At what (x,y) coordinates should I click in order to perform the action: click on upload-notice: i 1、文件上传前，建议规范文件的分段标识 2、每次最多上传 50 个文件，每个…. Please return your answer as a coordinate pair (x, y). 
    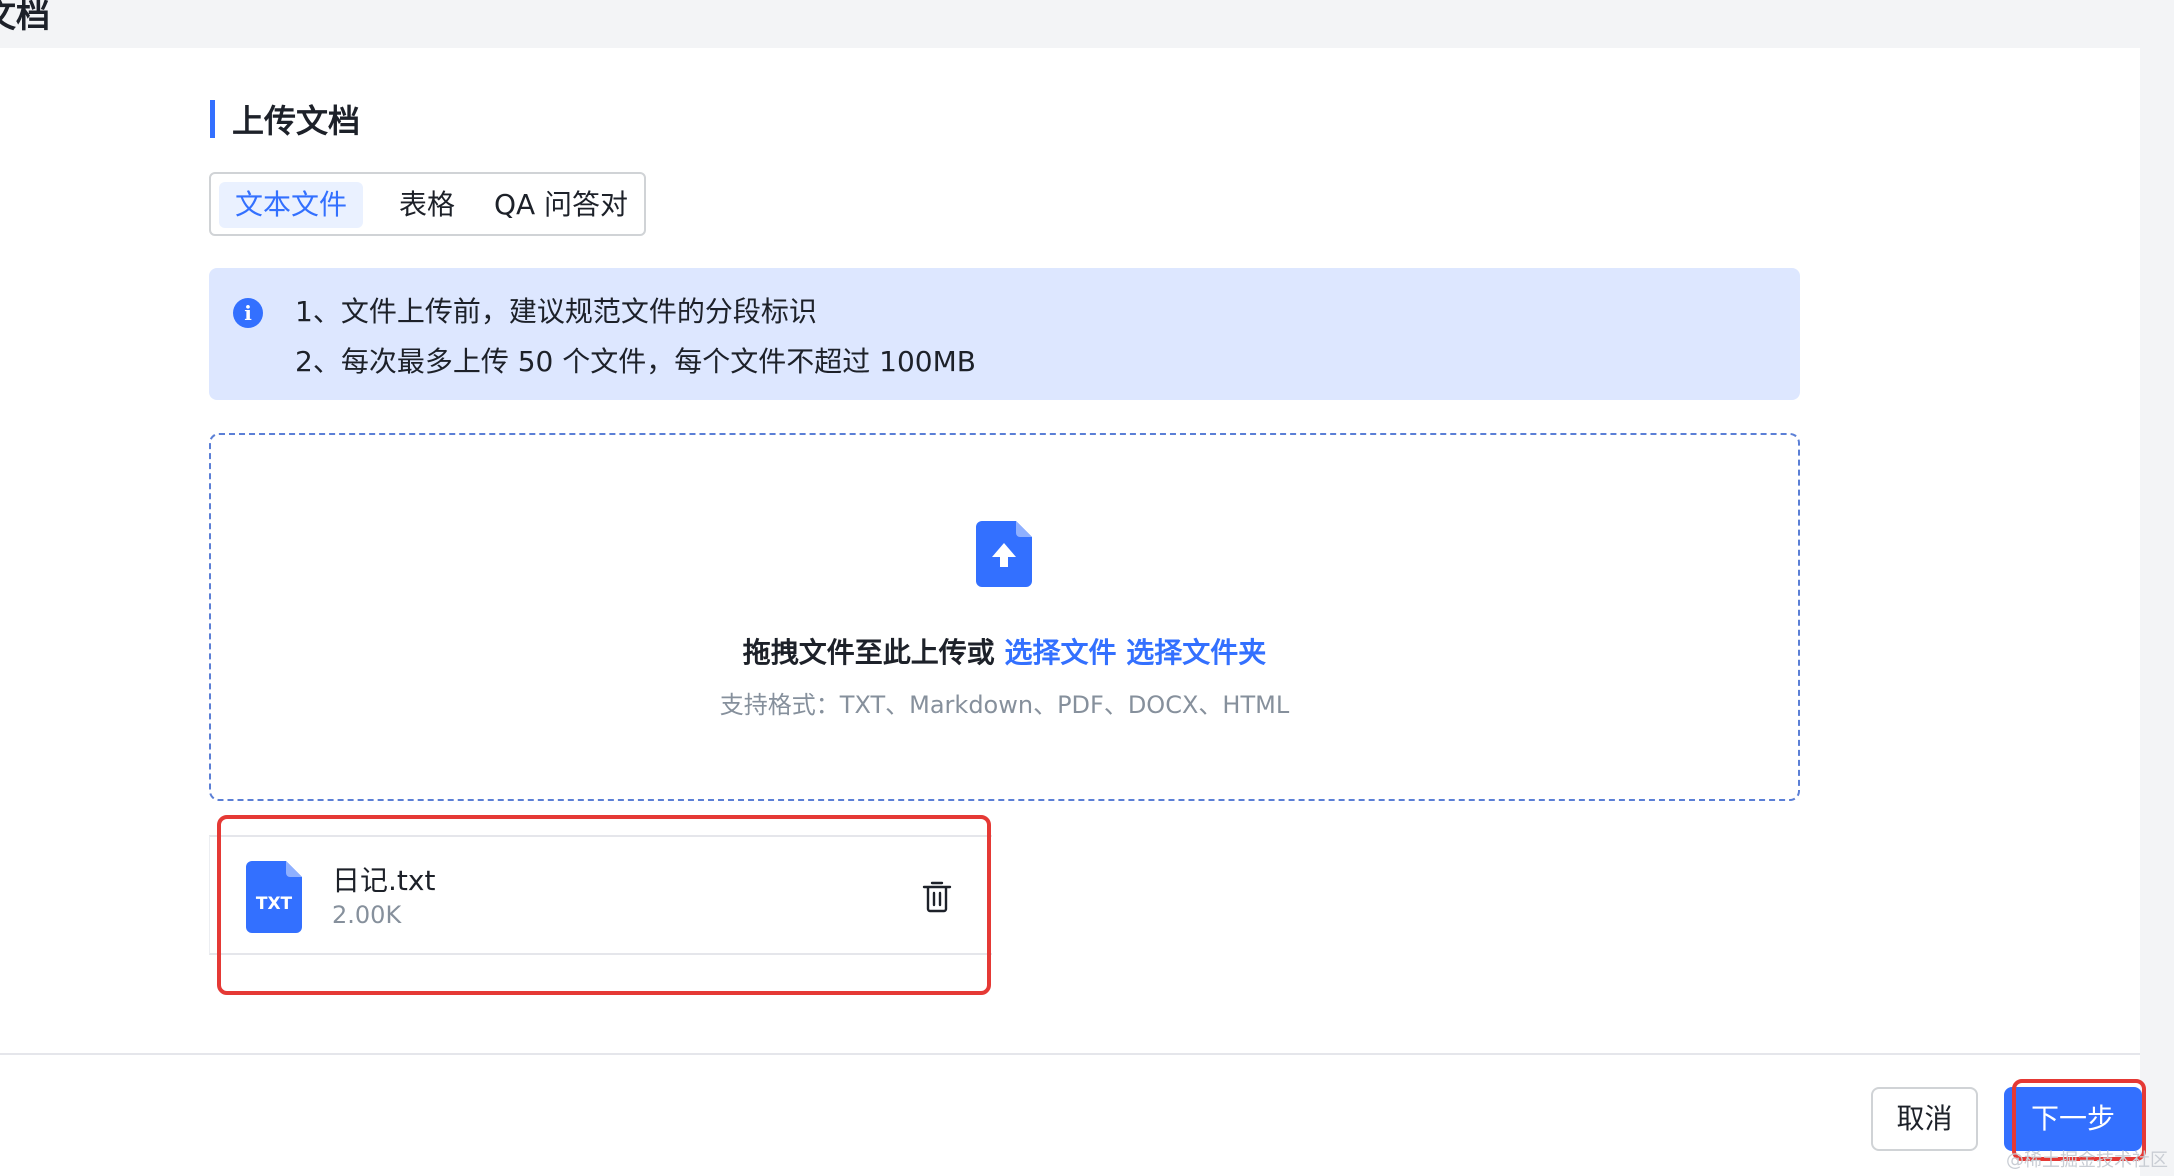
    Looking at the image, I should click on (1004, 334).